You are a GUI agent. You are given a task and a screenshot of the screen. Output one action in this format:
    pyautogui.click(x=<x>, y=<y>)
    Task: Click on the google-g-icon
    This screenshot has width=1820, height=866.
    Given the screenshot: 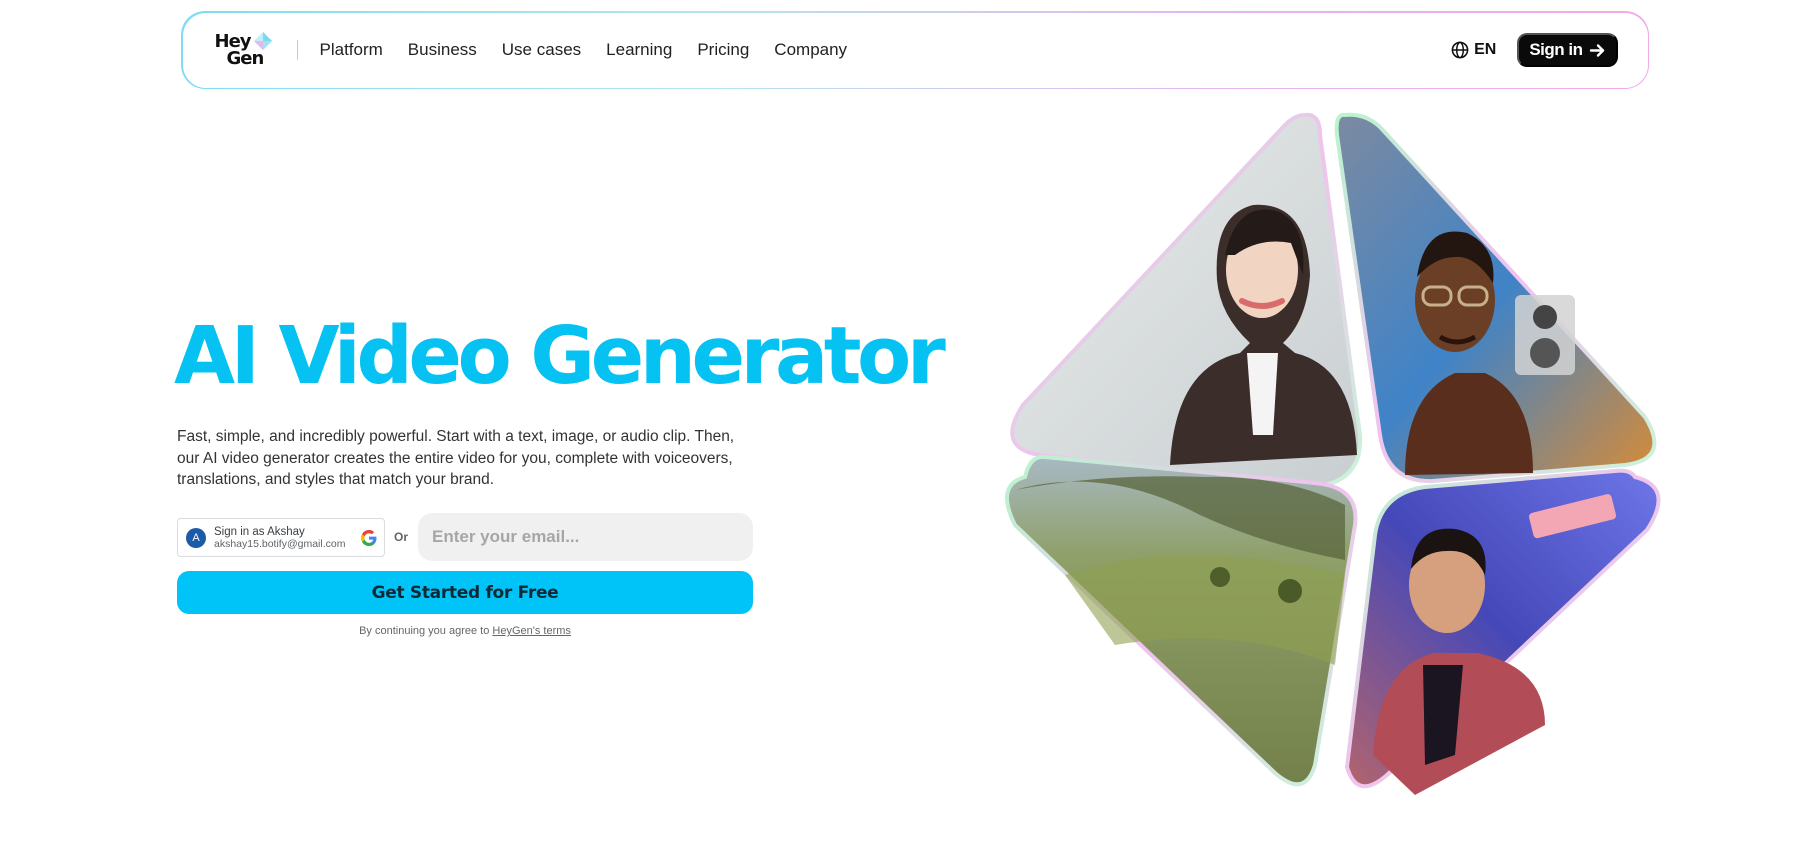 What is the action you would take?
    pyautogui.click(x=369, y=537)
    